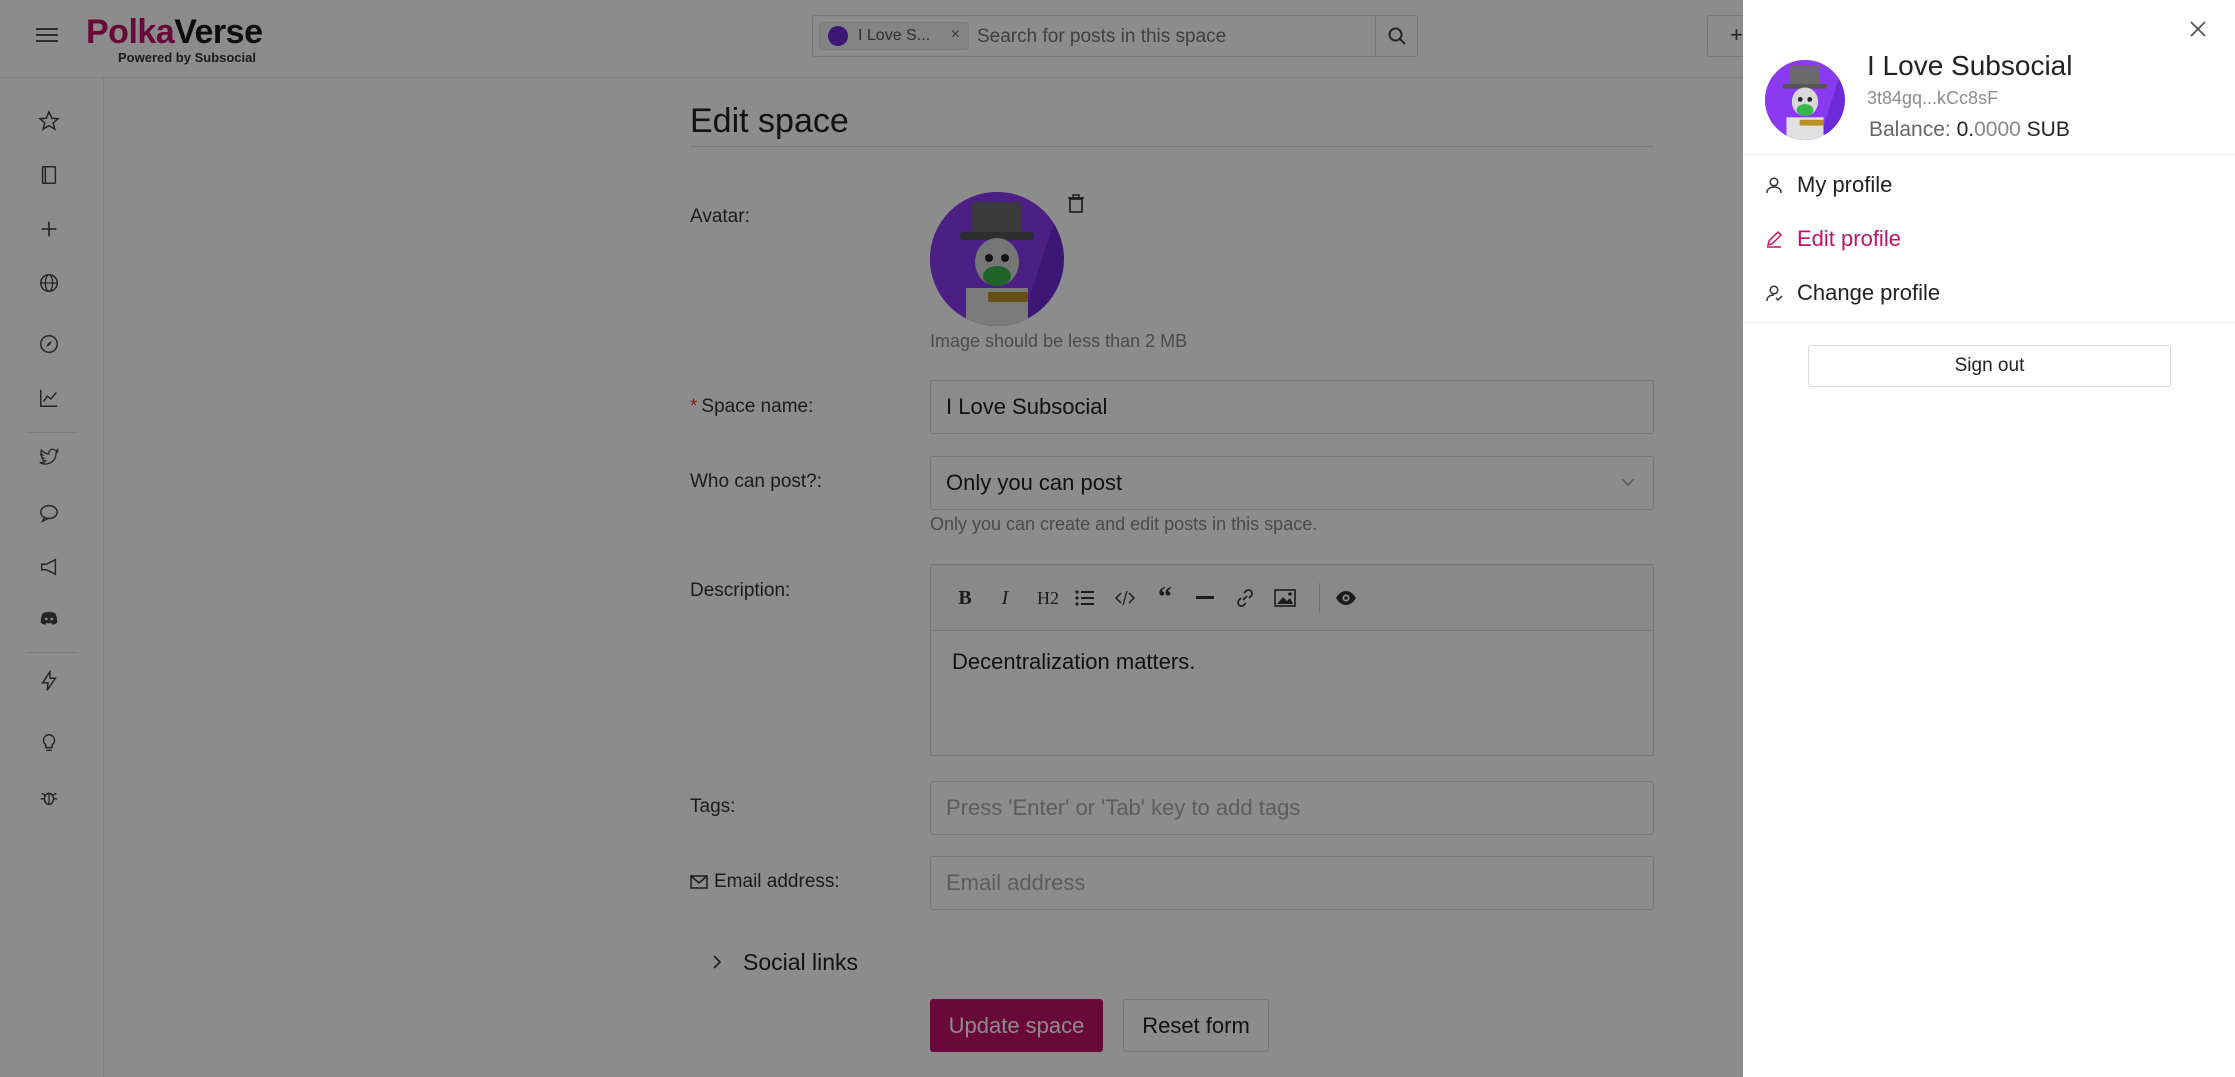 Image resolution: width=2235 pixels, height=1077 pixels. I want to click on balance-dec: 0000, so click(1997, 129).